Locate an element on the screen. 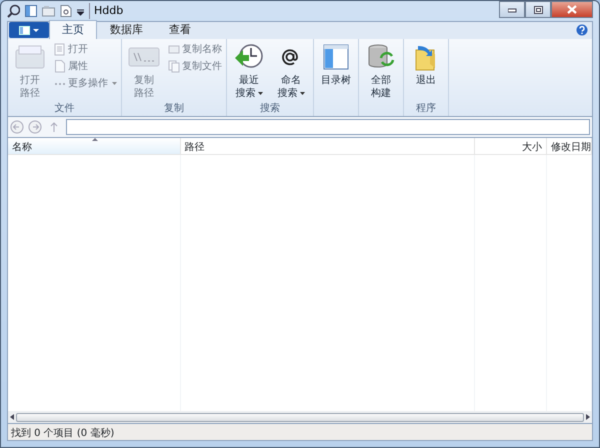  scroll-left-icon is located at coordinates (12, 417).